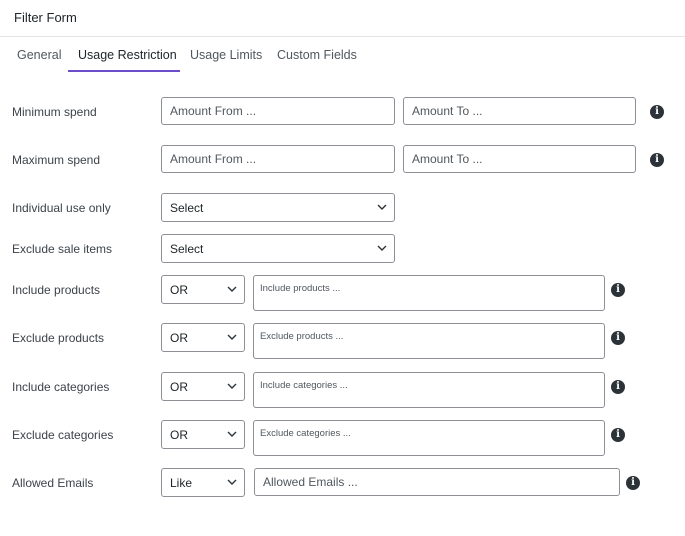 This screenshot has height=536, width=685. I want to click on minimum-spend-to-input, so click(519, 111).